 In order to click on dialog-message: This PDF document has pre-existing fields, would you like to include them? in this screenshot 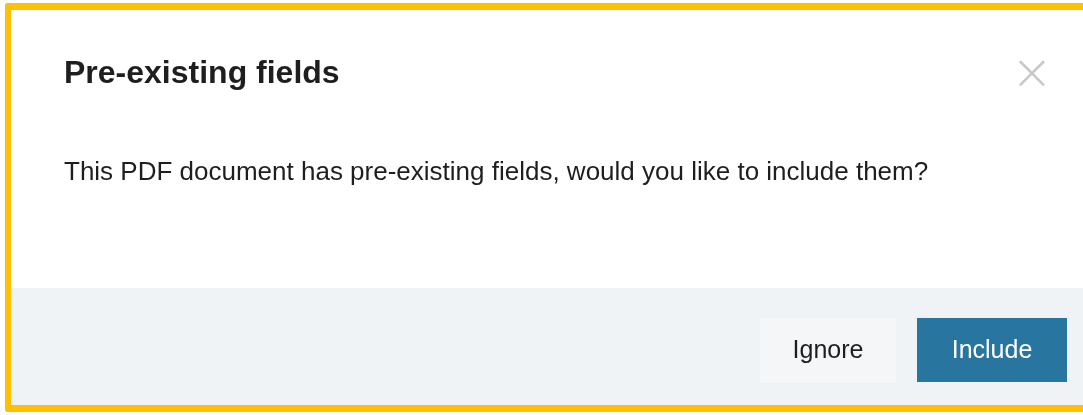, I will do `click(497, 171)`.